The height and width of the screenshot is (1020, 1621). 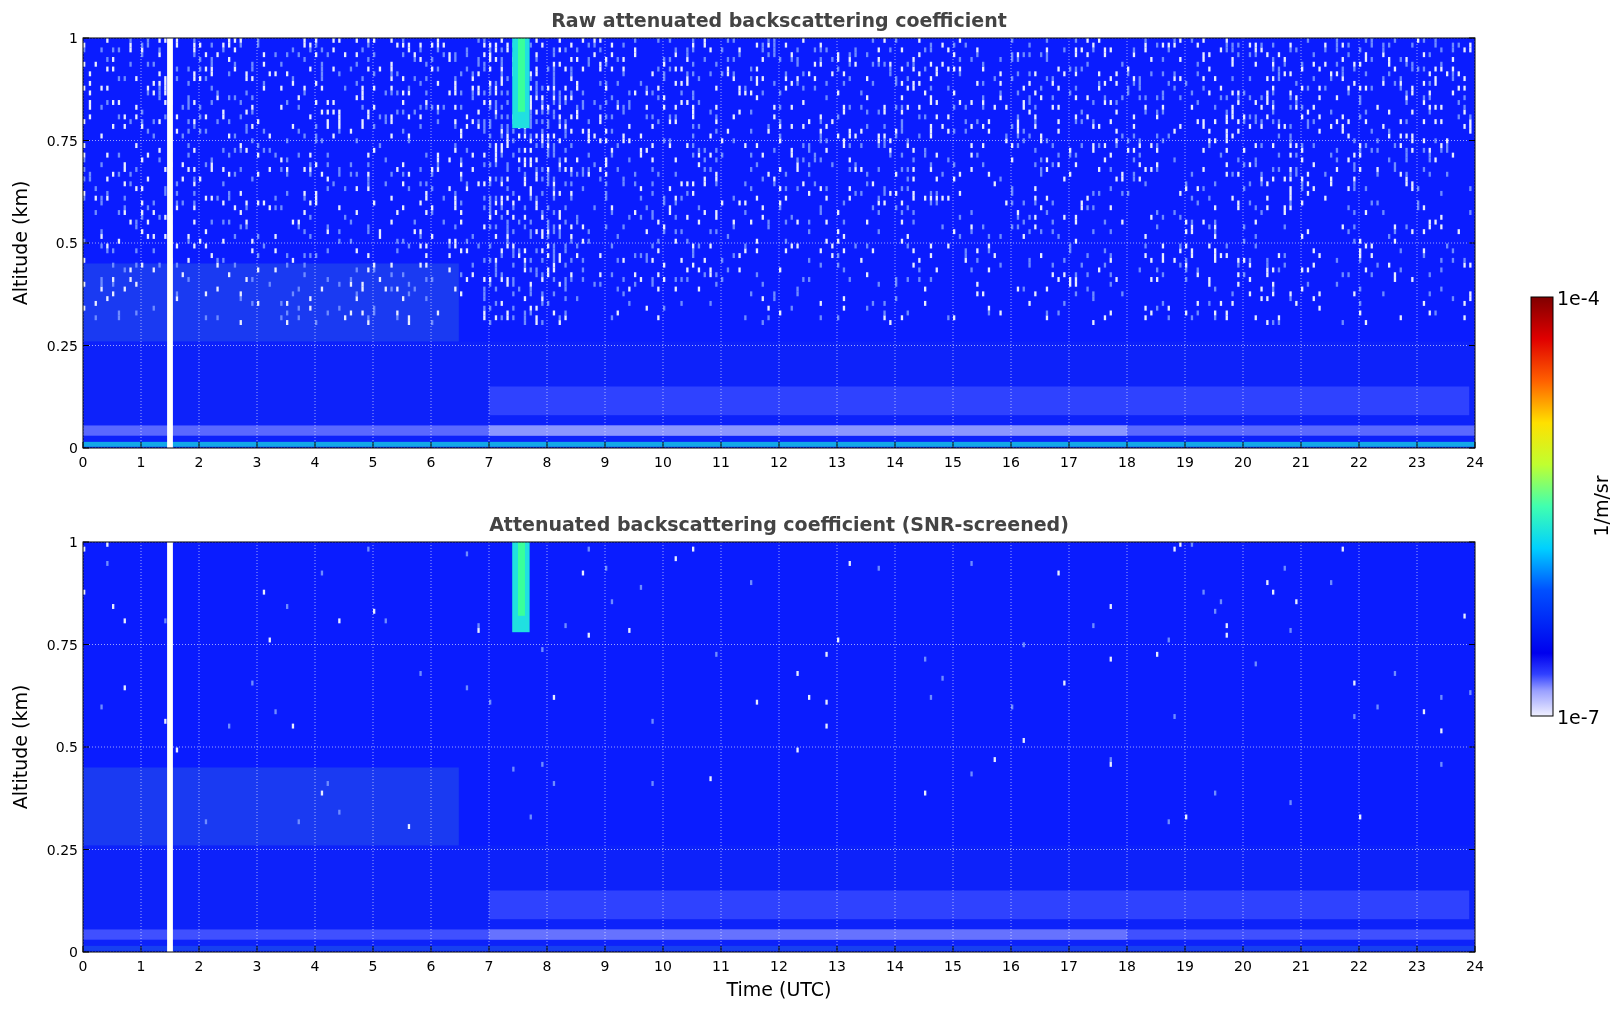 I want to click on axis-title: Time (UTC), so click(x=779, y=989).